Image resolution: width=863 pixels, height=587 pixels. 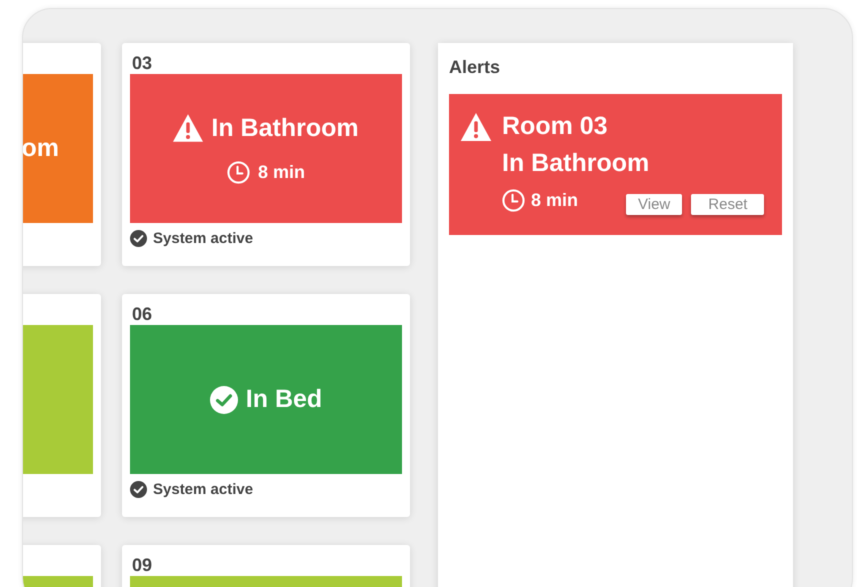 What do you see at coordinates (555, 126) in the screenshot?
I see `alert-room: Room 03` at bounding box center [555, 126].